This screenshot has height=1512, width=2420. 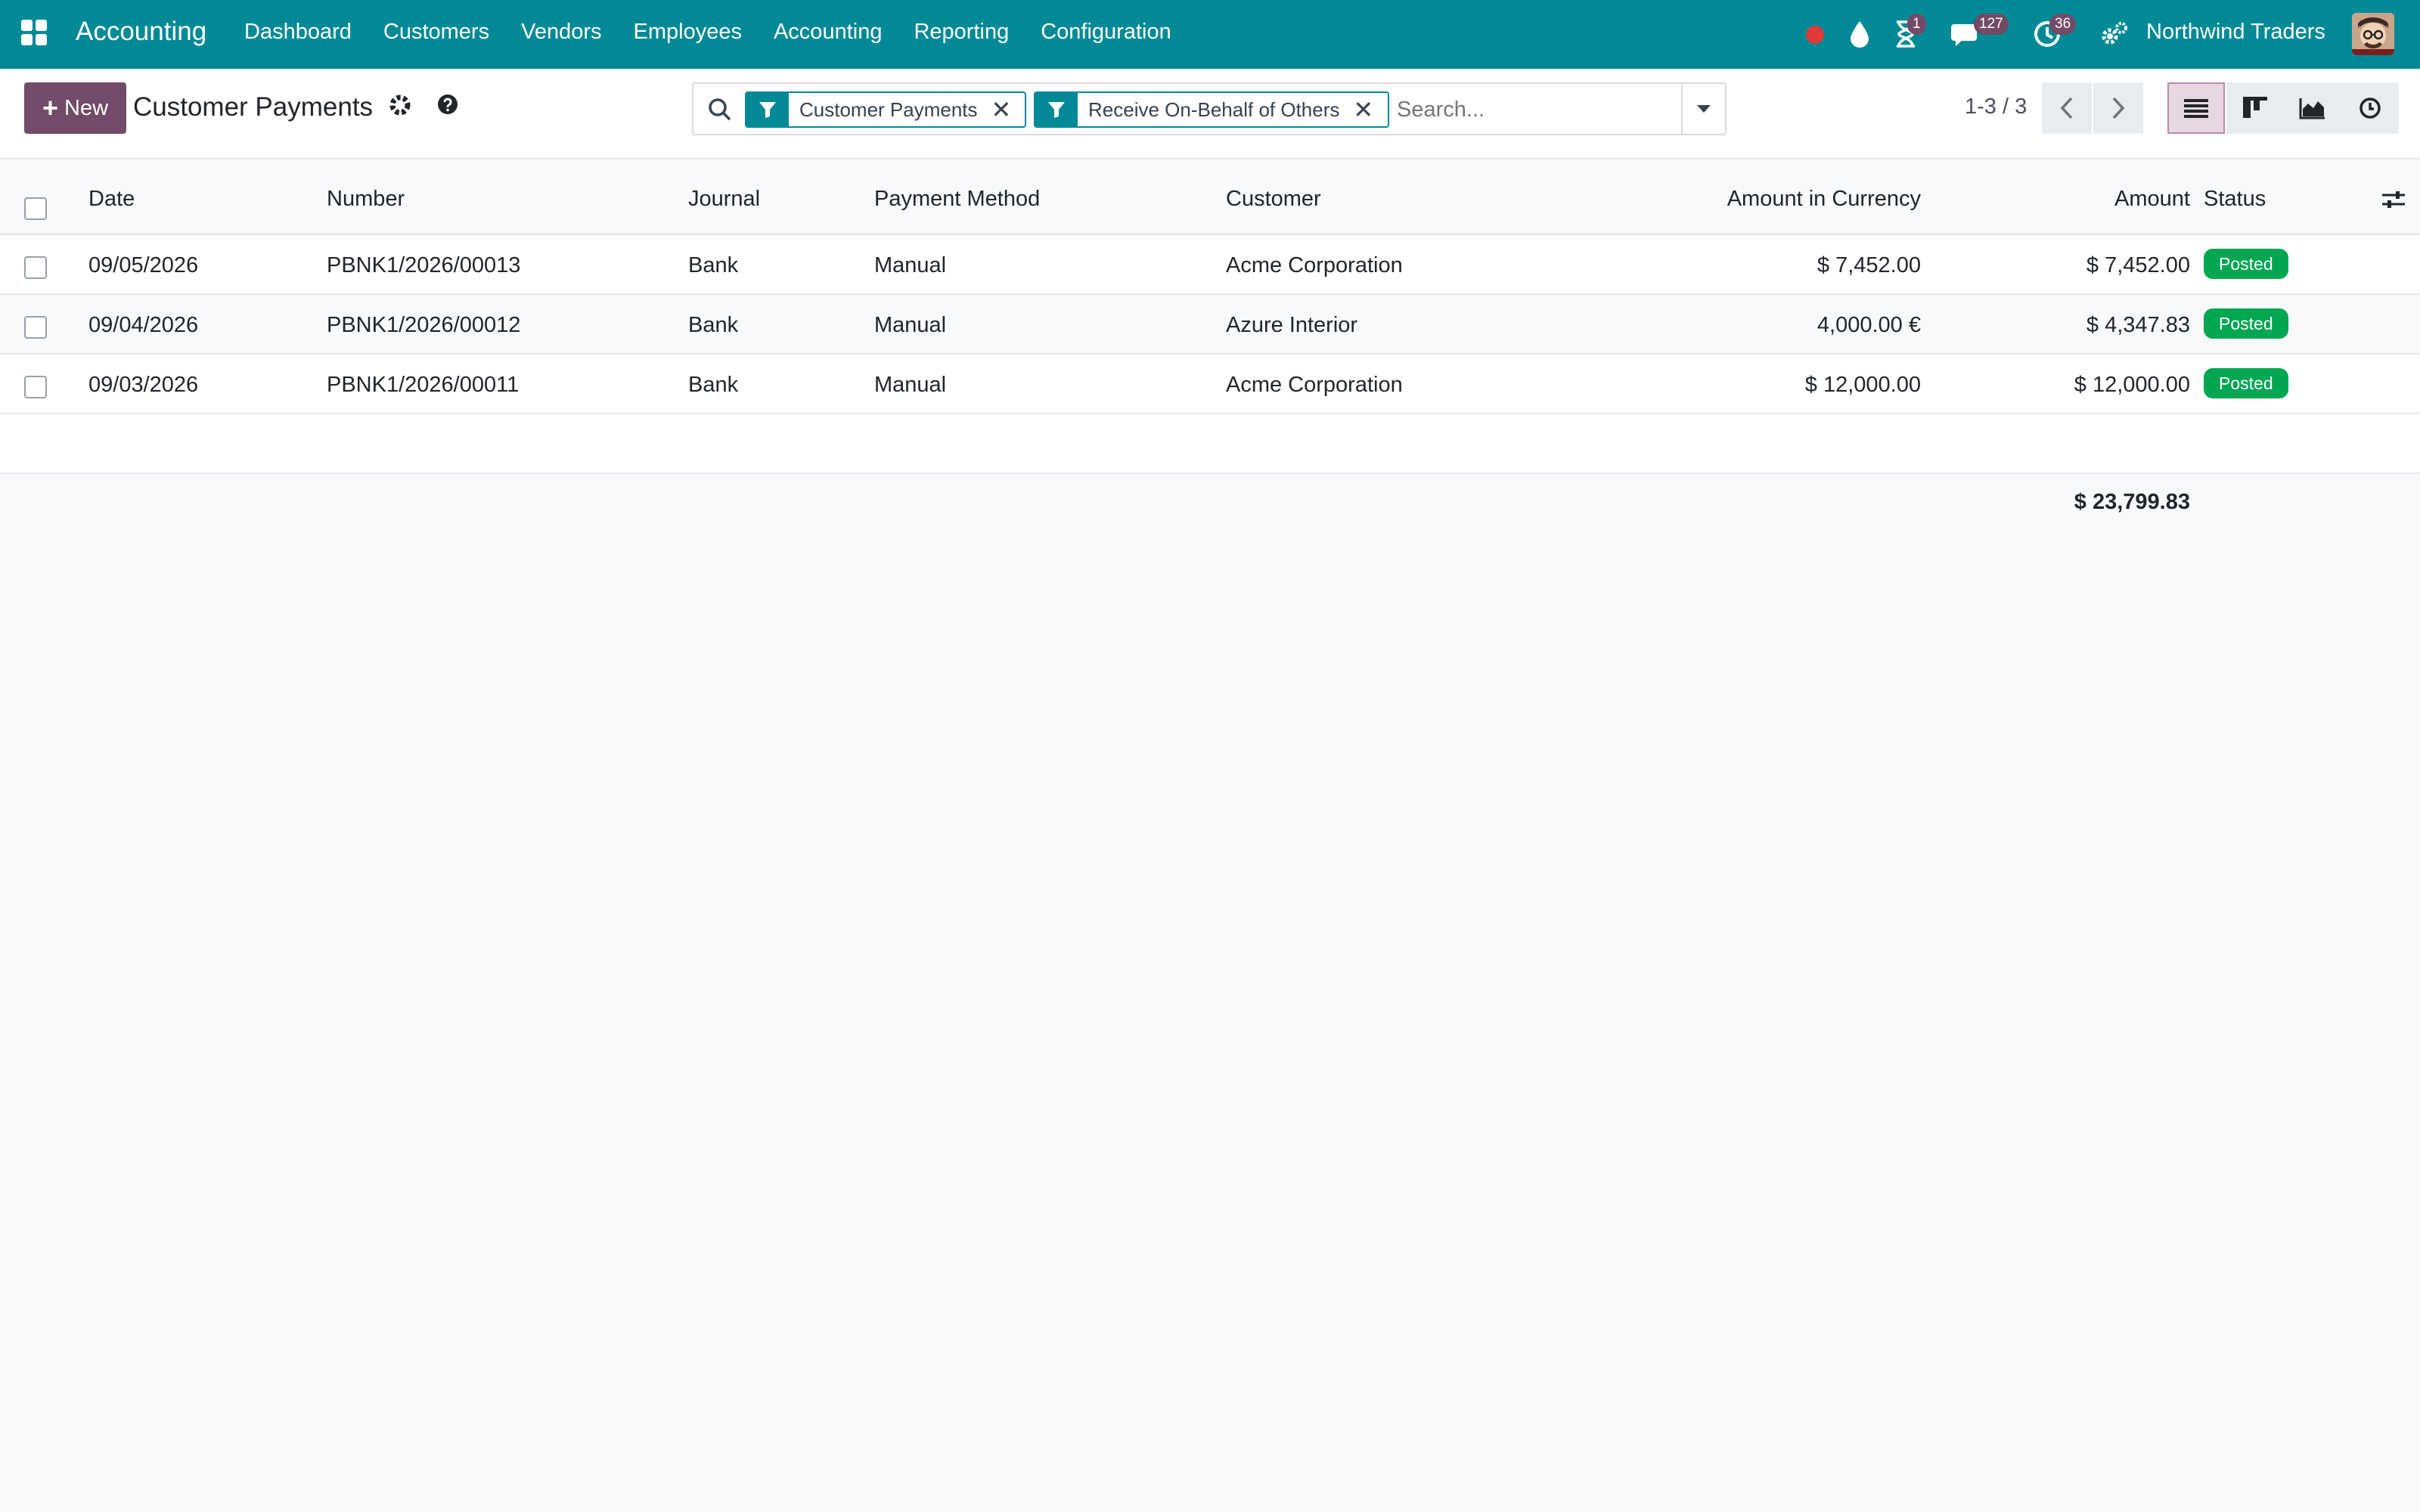 What do you see at coordinates (253, 107) in the screenshot?
I see `page-title: Customer Payments` at bounding box center [253, 107].